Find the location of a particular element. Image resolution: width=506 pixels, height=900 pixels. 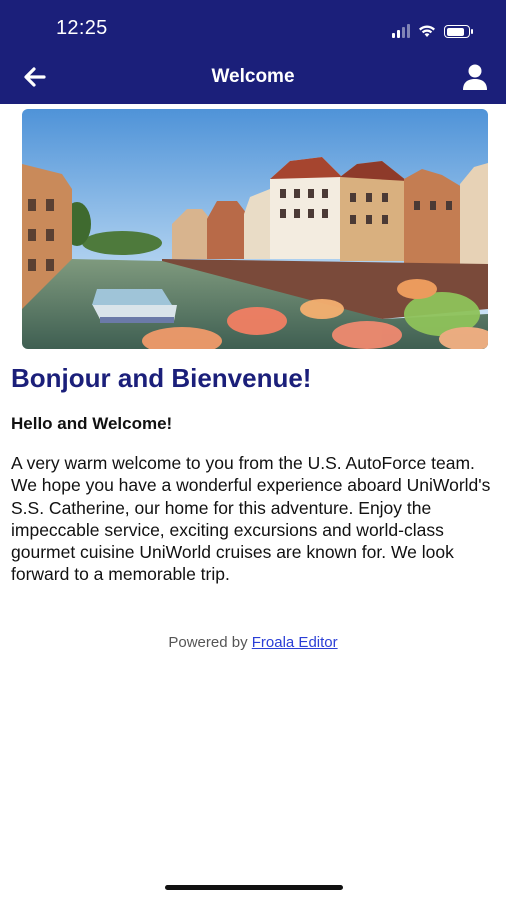

user-icon is located at coordinates (475, 77).